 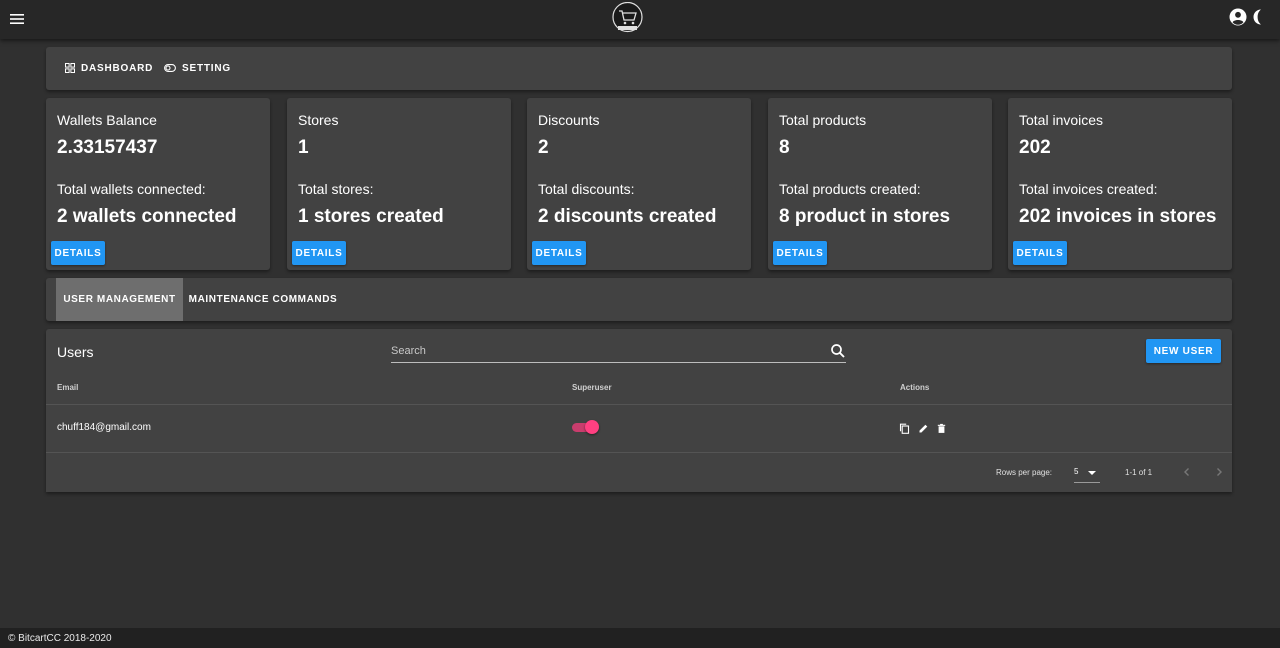 What do you see at coordinates (1035, 147) in the screenshot?
I see `stat-value: 202` at bounding box center [1035, 147].